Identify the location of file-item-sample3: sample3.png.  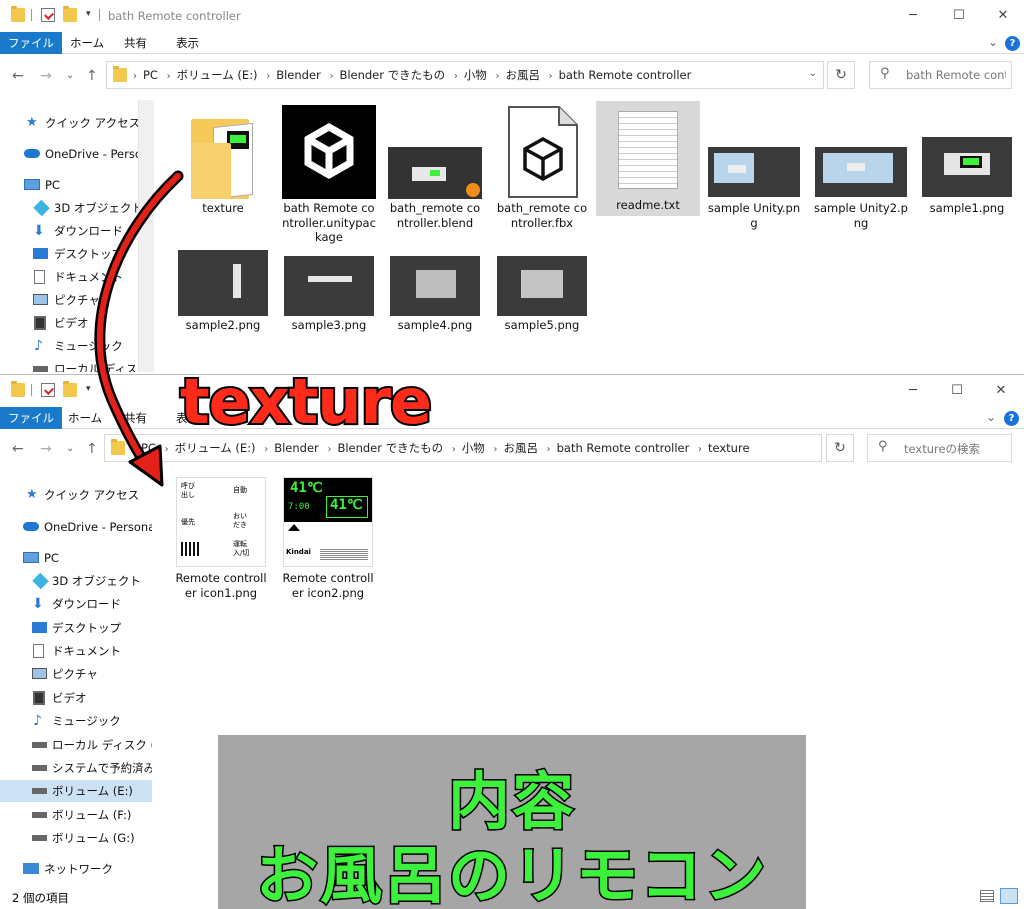
(329, 295).